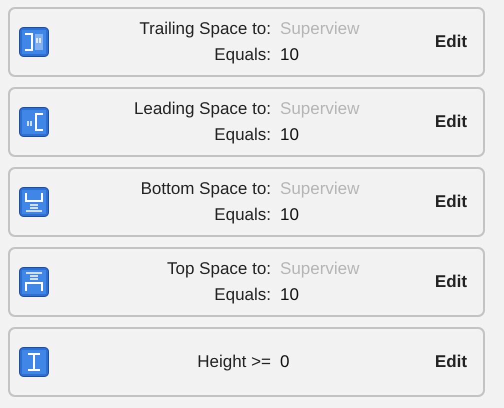 Image resolution: width=504 pixels, height=408 pixels. Describe the element at coordinates (233, 362) in the screenshot. I see `constraint-label: Height >=` at that location.